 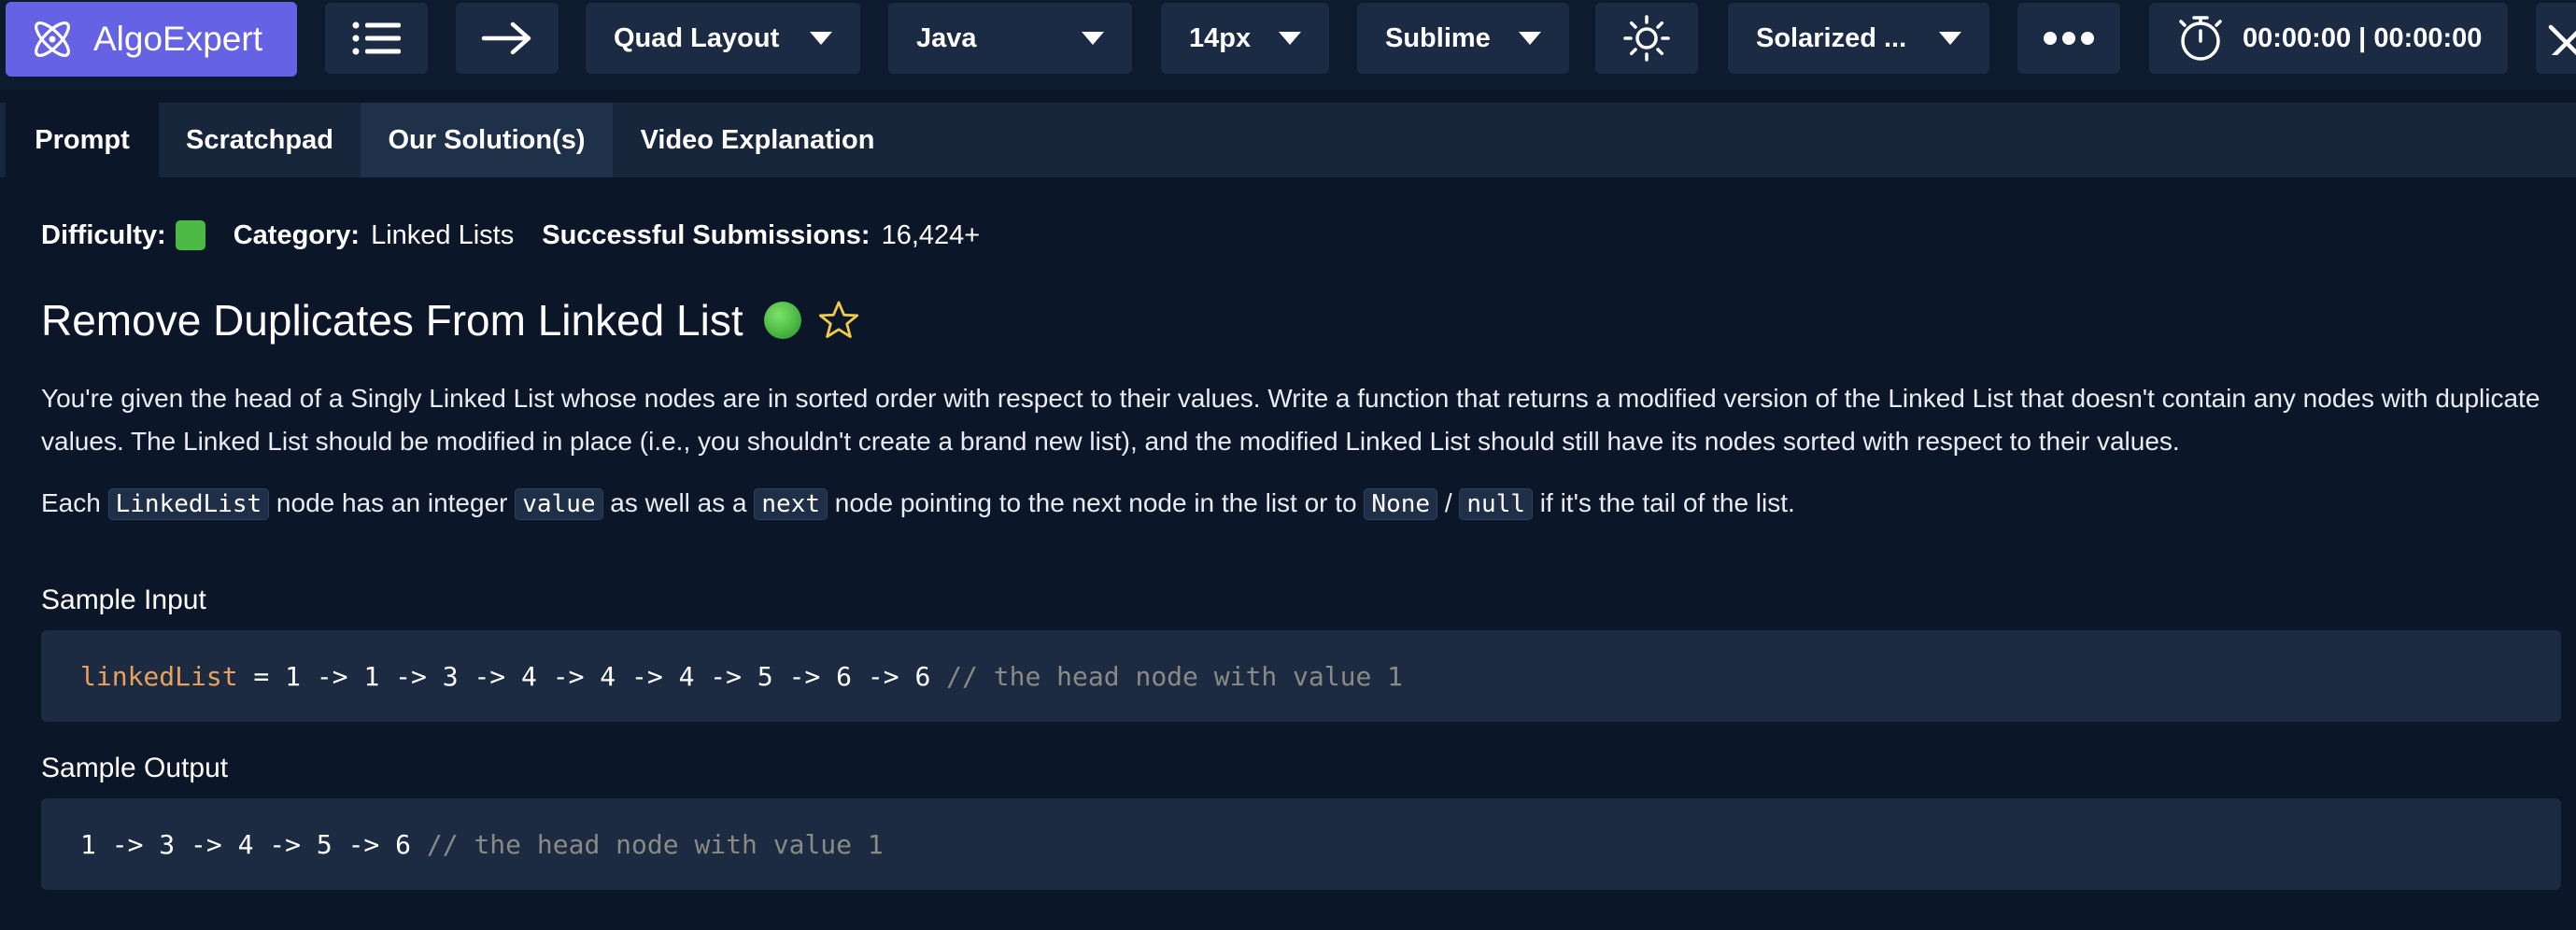 I want to click on tab-prompt: Prompt, so click(x=82, y=140).